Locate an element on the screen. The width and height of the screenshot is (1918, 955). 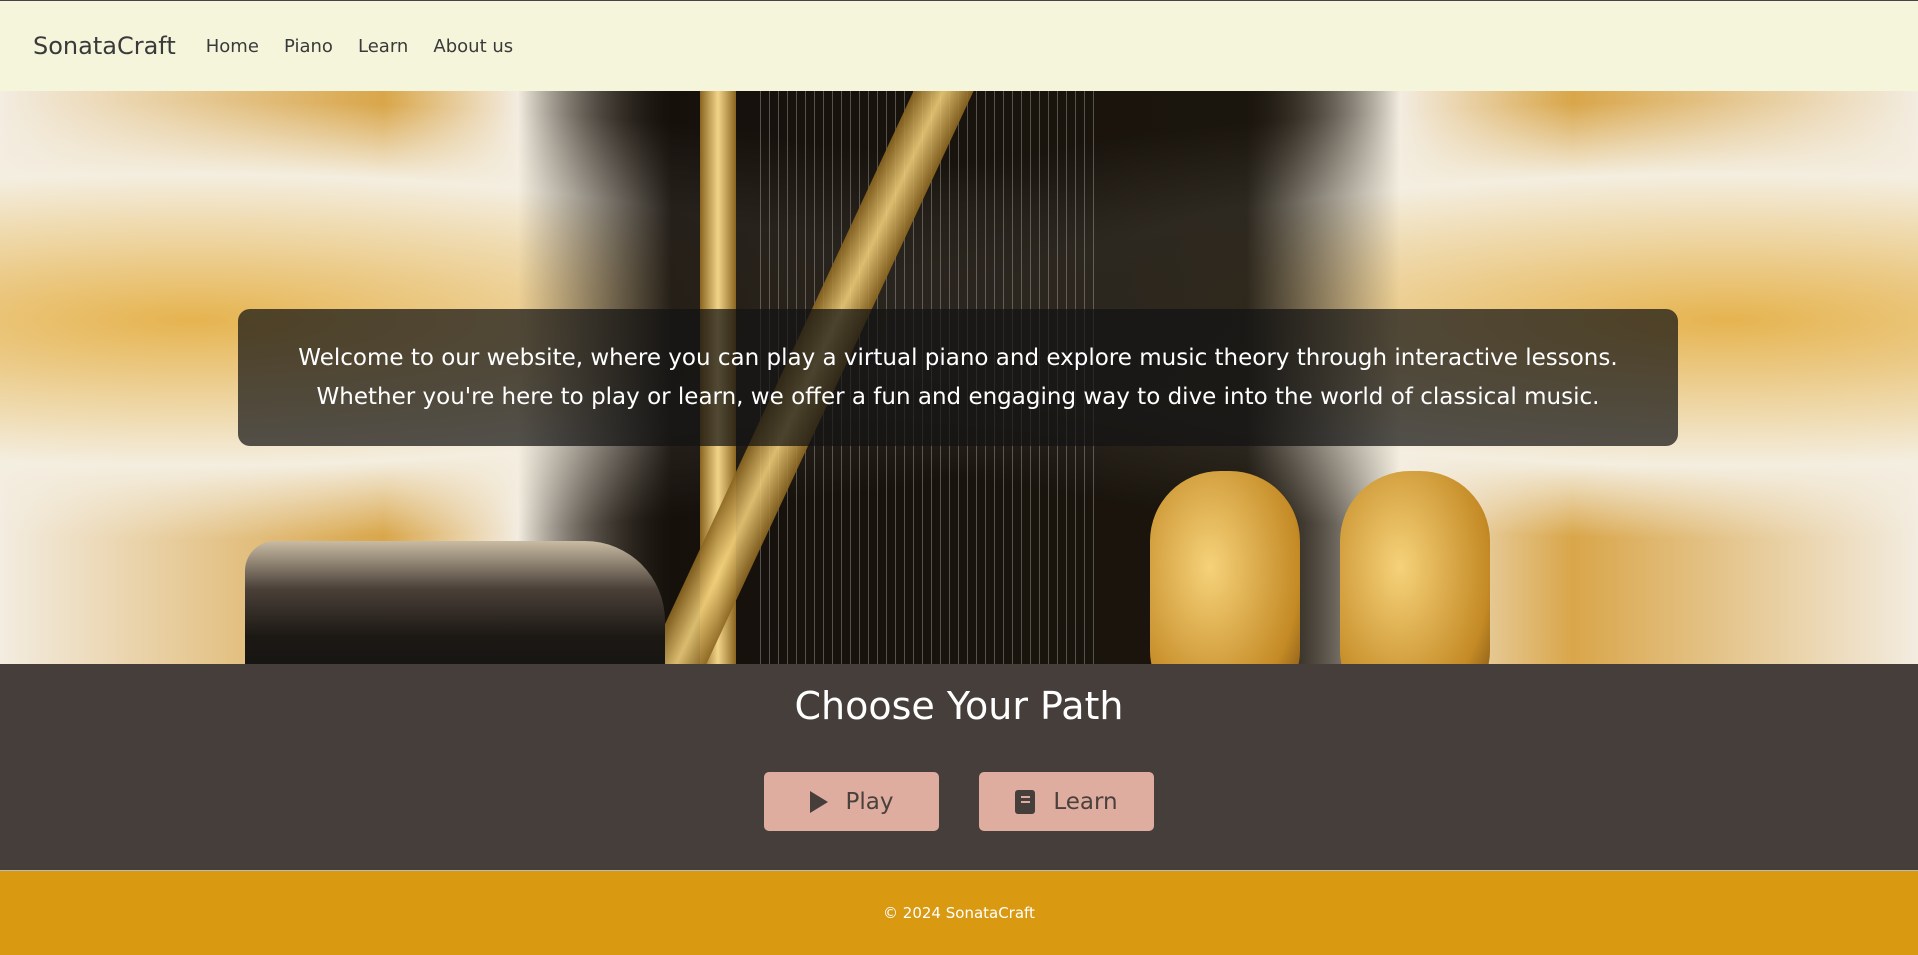
nav-learn: Learn is located at coordinates (383, 46).